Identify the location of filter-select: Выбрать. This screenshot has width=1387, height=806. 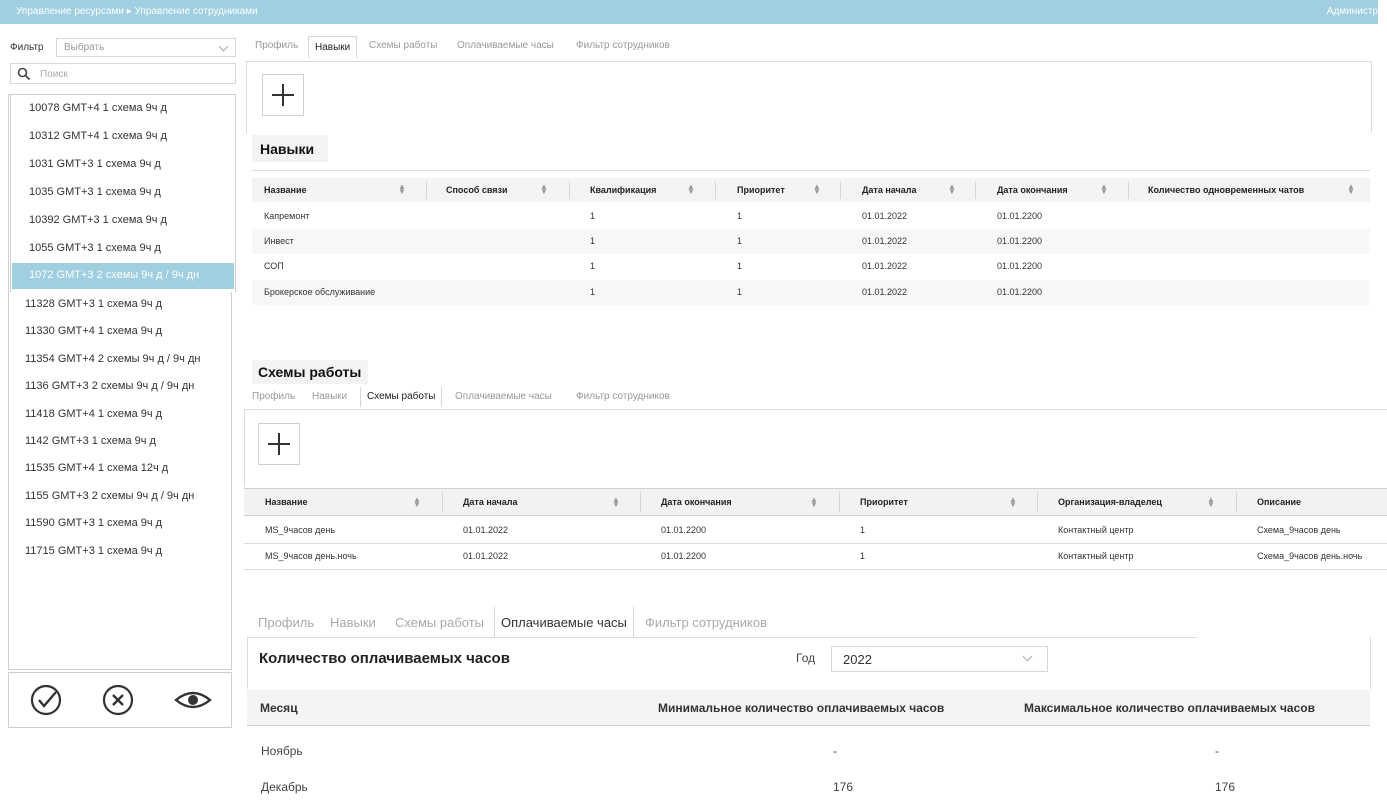
(146, 47).